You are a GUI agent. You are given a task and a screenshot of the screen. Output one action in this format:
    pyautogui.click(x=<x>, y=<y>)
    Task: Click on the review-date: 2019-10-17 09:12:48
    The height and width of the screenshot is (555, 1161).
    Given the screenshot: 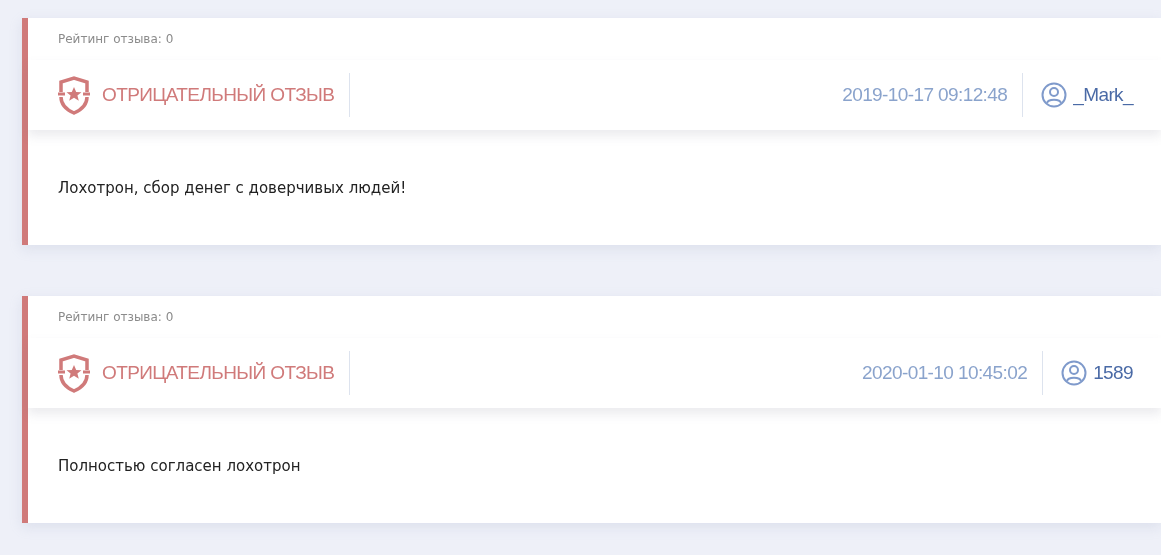 What is the action you would take?
    pyautogui.click(x=925, y=95)
    